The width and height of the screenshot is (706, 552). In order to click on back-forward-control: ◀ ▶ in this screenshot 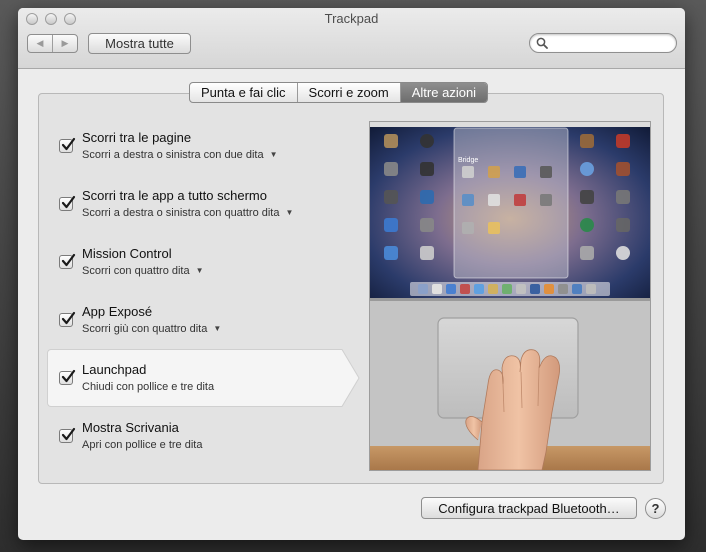, I will do `click(52, 43)`.